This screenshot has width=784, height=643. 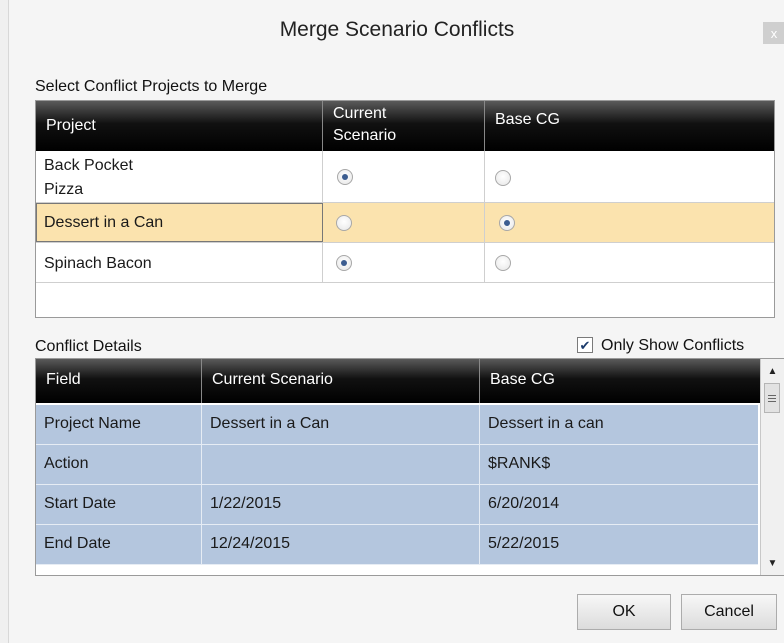 I want to click on field-cell: End Date, so click(x=77, y=543).